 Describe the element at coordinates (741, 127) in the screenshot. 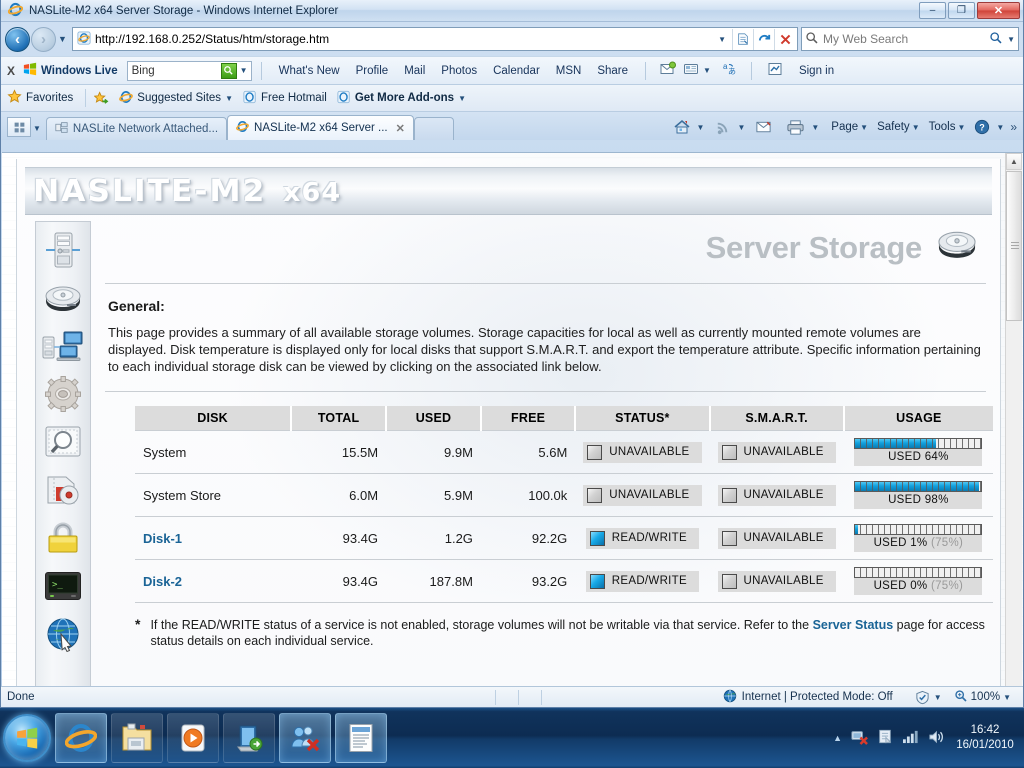

I see `rss-caret-icon: ▼` at that location.